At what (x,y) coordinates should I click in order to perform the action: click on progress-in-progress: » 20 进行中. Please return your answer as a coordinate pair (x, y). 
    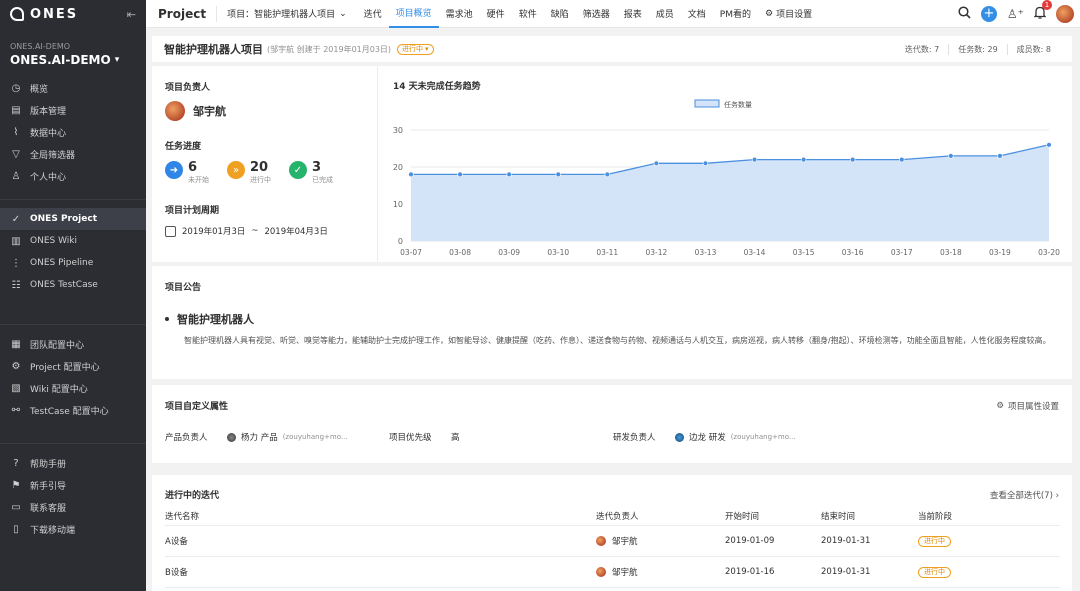
    Looking at the image, I should click on (249, 172).